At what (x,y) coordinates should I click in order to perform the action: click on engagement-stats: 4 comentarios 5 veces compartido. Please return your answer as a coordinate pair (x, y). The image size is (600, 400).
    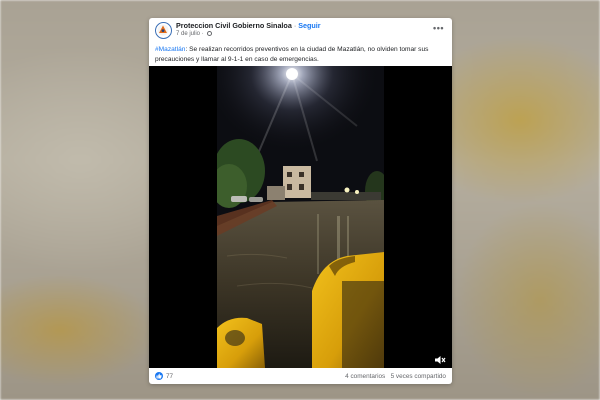
    Looking at the image, I should click on (395, 376).